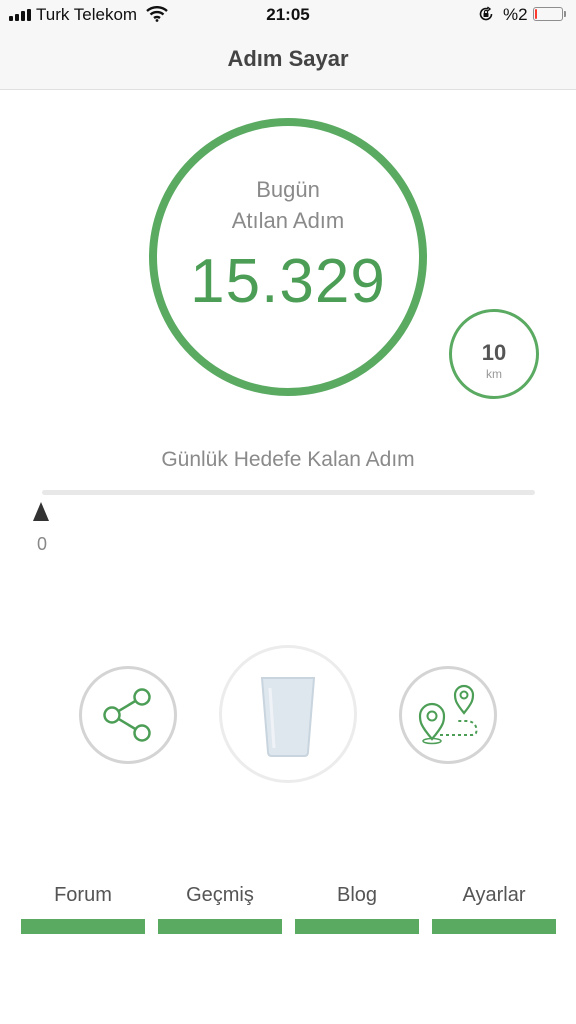 The image size is (576, 1024). I want to click on route-map-button, so click(448, 715).